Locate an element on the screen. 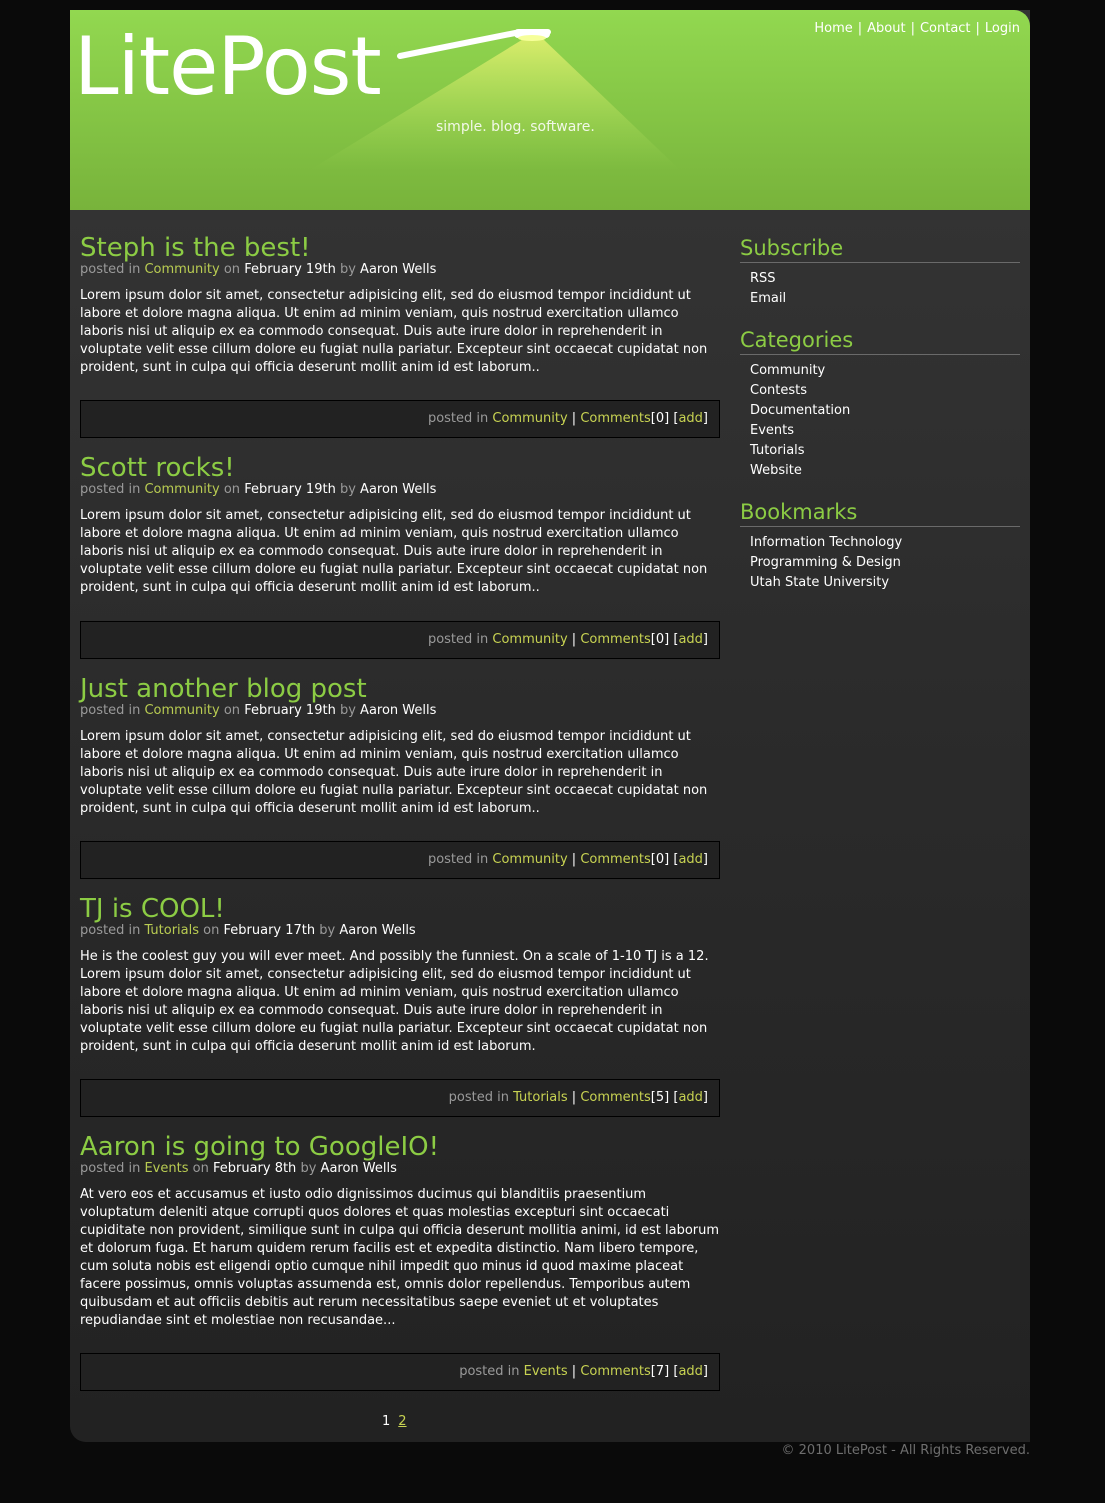  top-navigation: Home | About | Contact | Login is located at coordinates (917, 28).